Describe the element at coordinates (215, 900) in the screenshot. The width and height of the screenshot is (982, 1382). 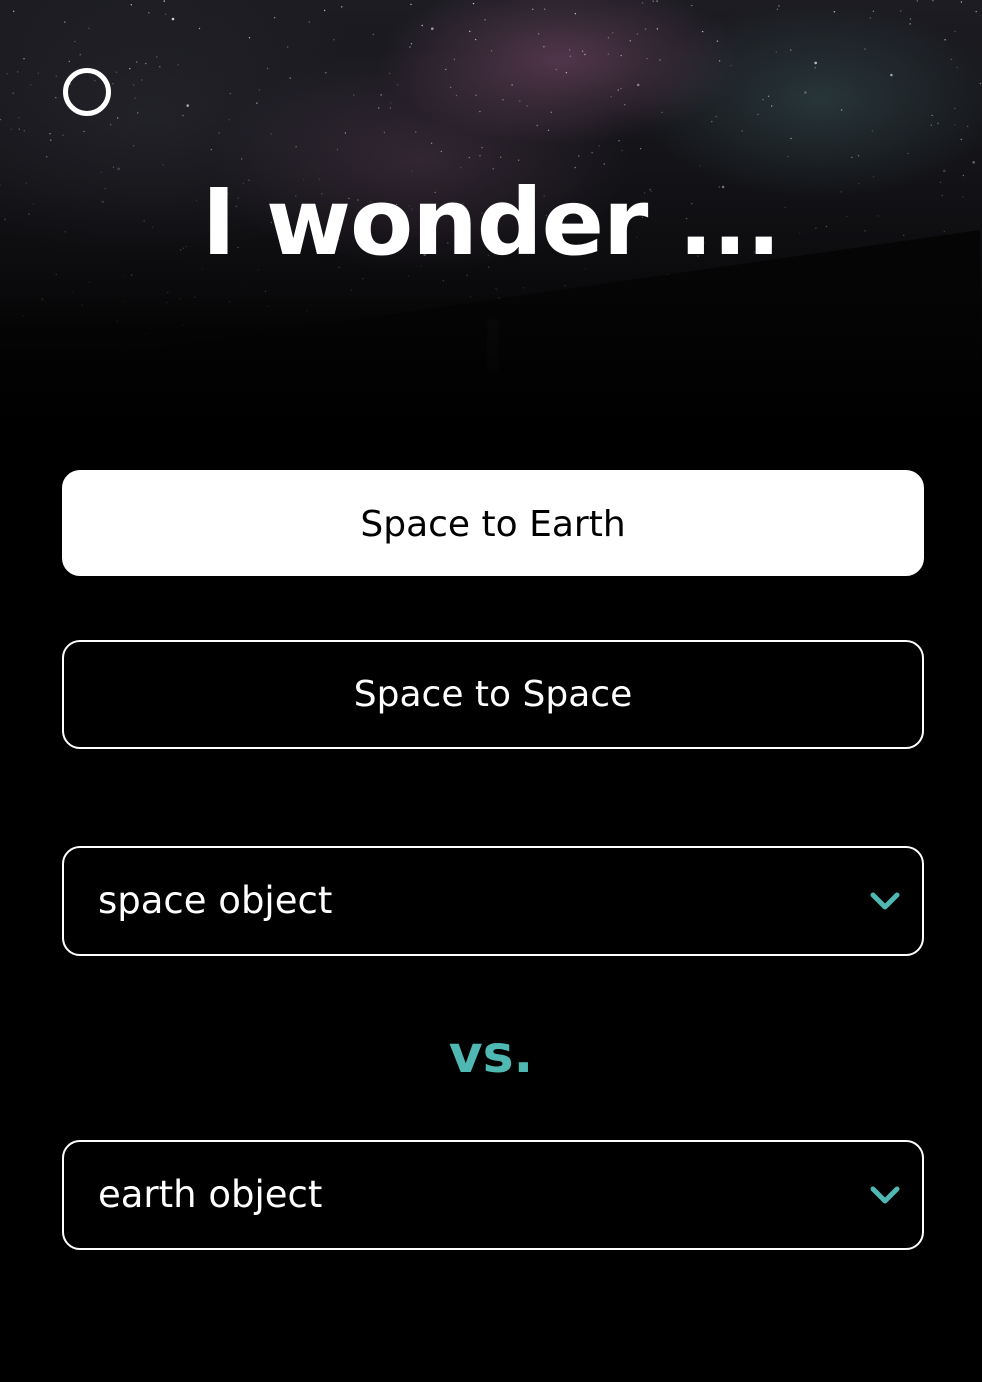
I see `space-object-select-value: space object` at that location.